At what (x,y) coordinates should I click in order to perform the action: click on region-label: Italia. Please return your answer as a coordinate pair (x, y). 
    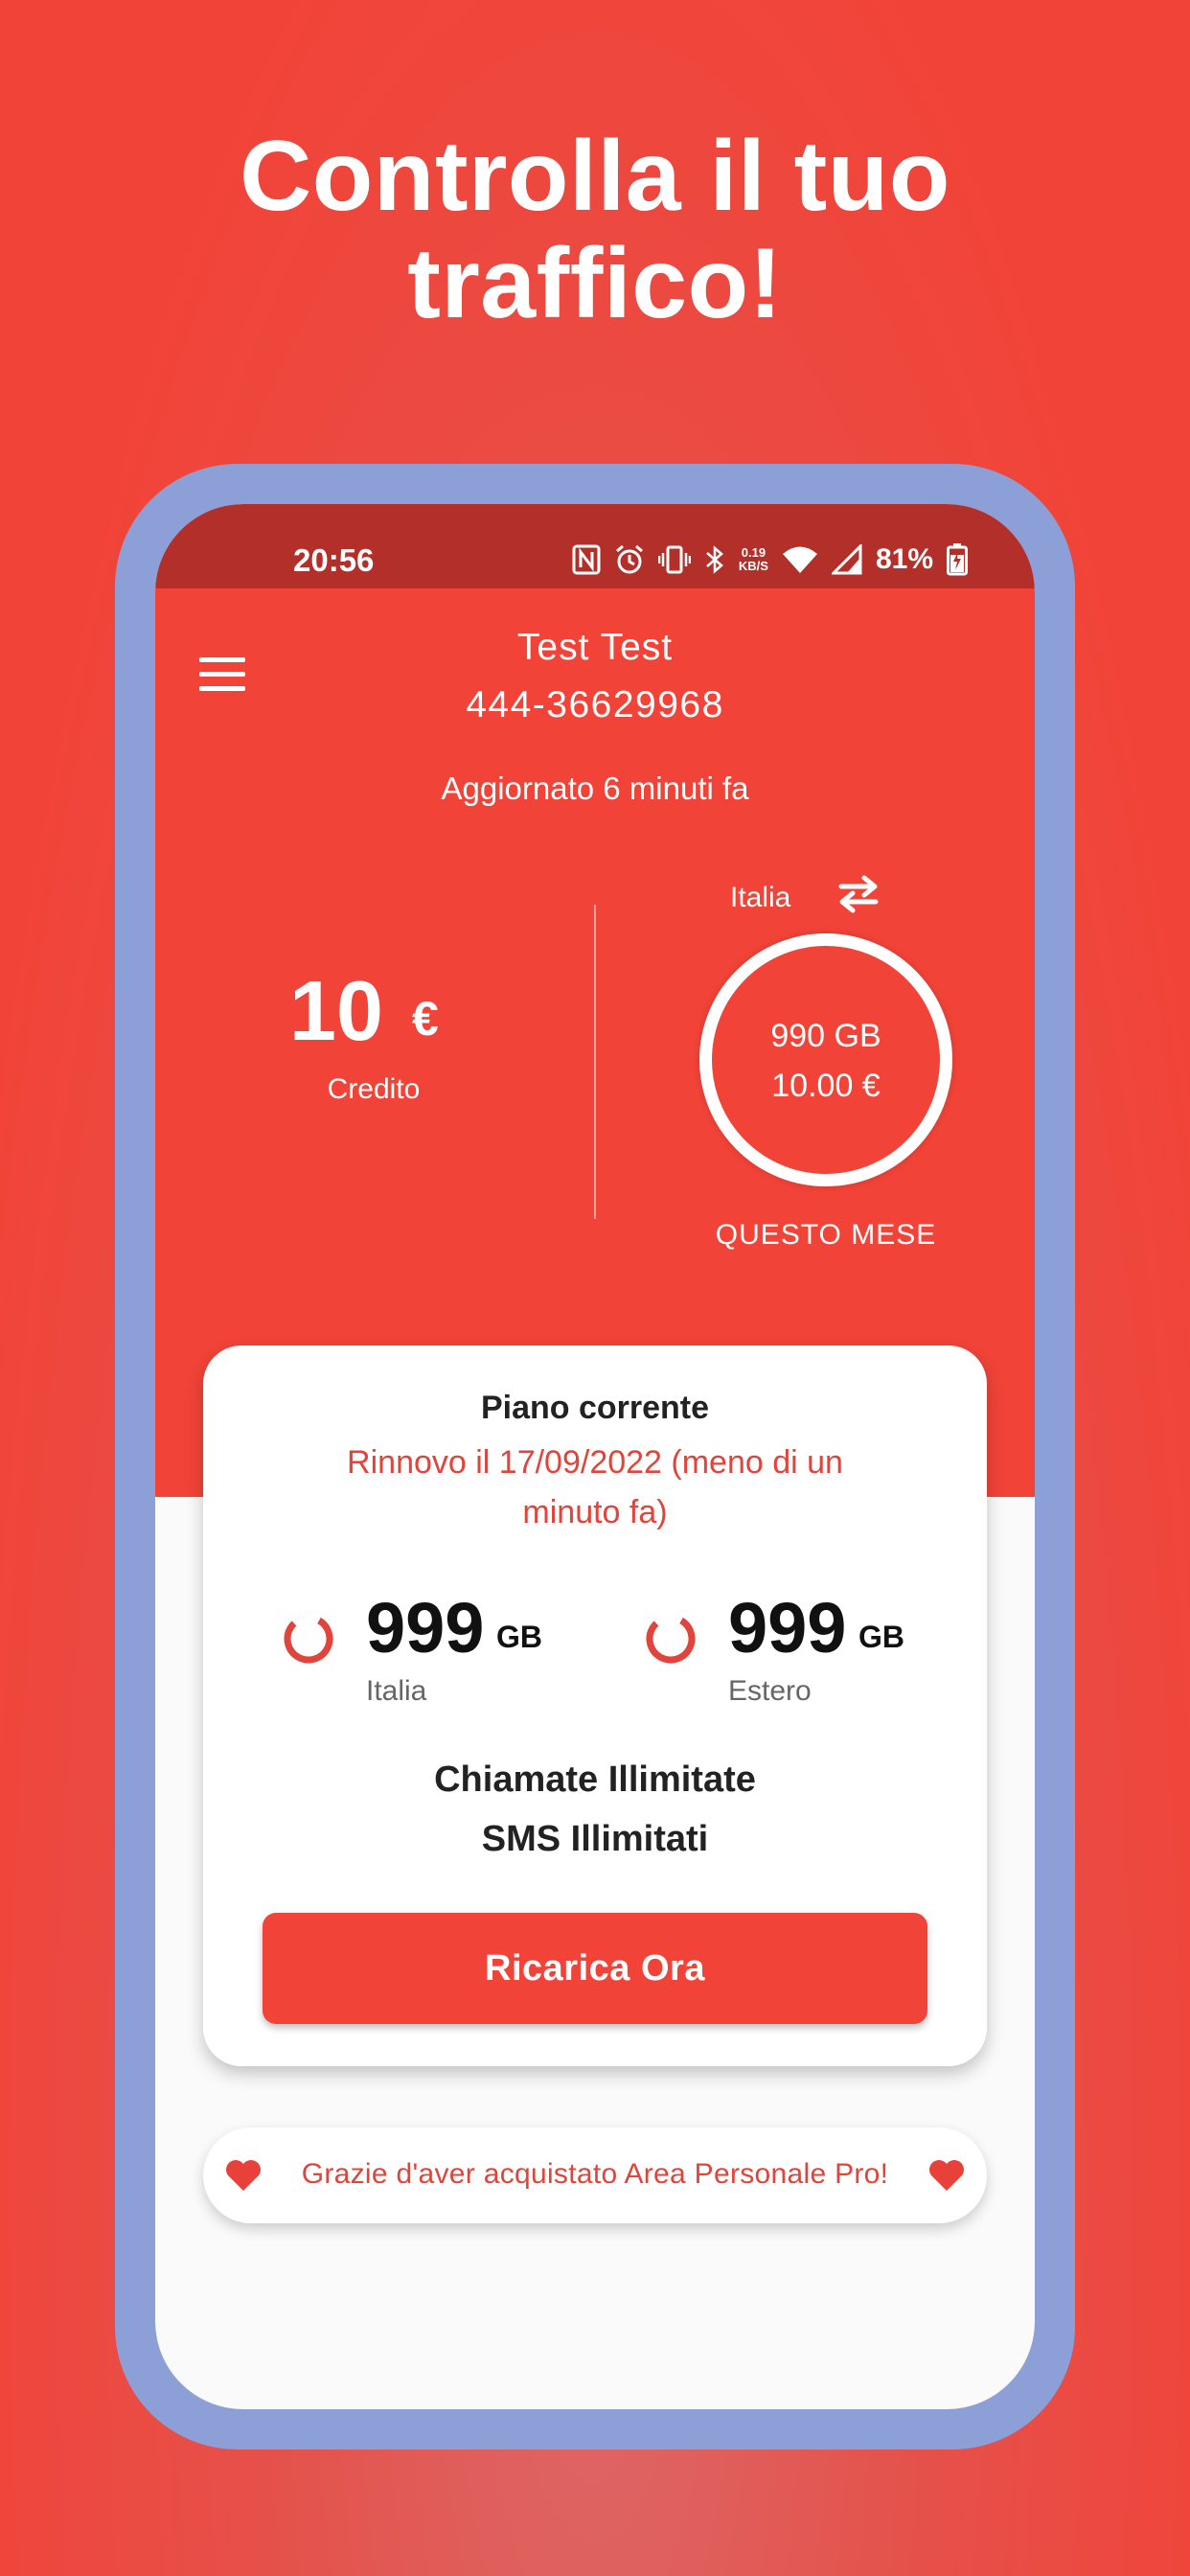
    Looking at the image, I should click on (761, 897).